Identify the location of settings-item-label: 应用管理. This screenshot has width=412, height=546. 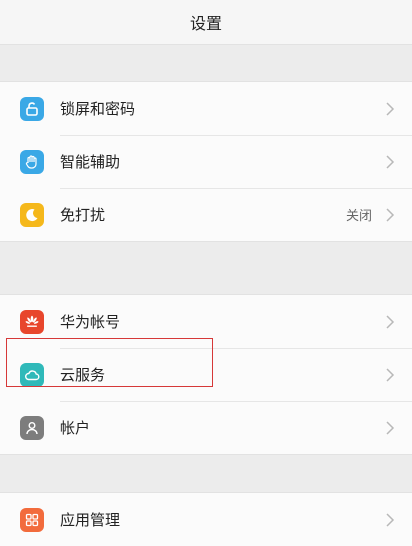
(90, 520).